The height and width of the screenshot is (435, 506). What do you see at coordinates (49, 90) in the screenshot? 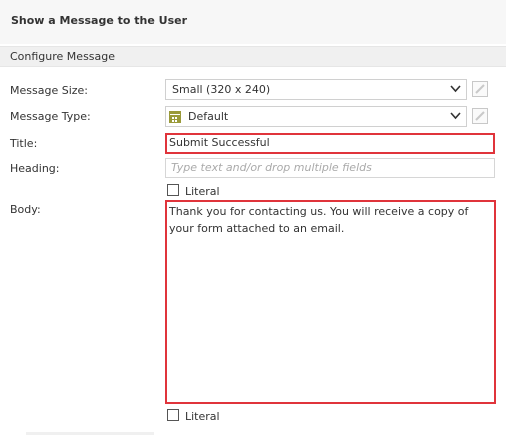
I see `message-size-label: Message Size:` at bounding box center [49, 90].